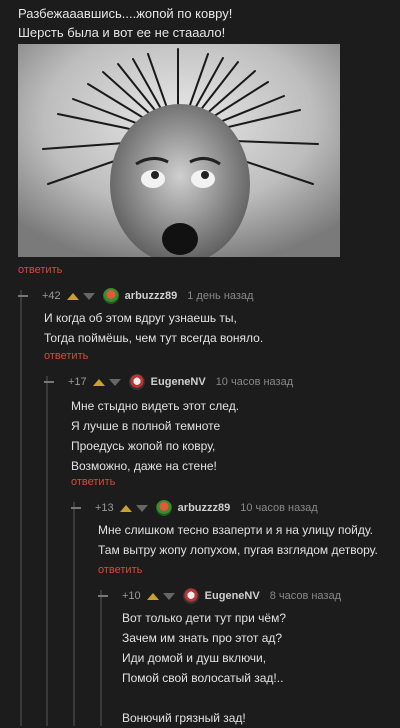  I want to click on comment-line: Возможно, даже на стене!, so click(144, 466).